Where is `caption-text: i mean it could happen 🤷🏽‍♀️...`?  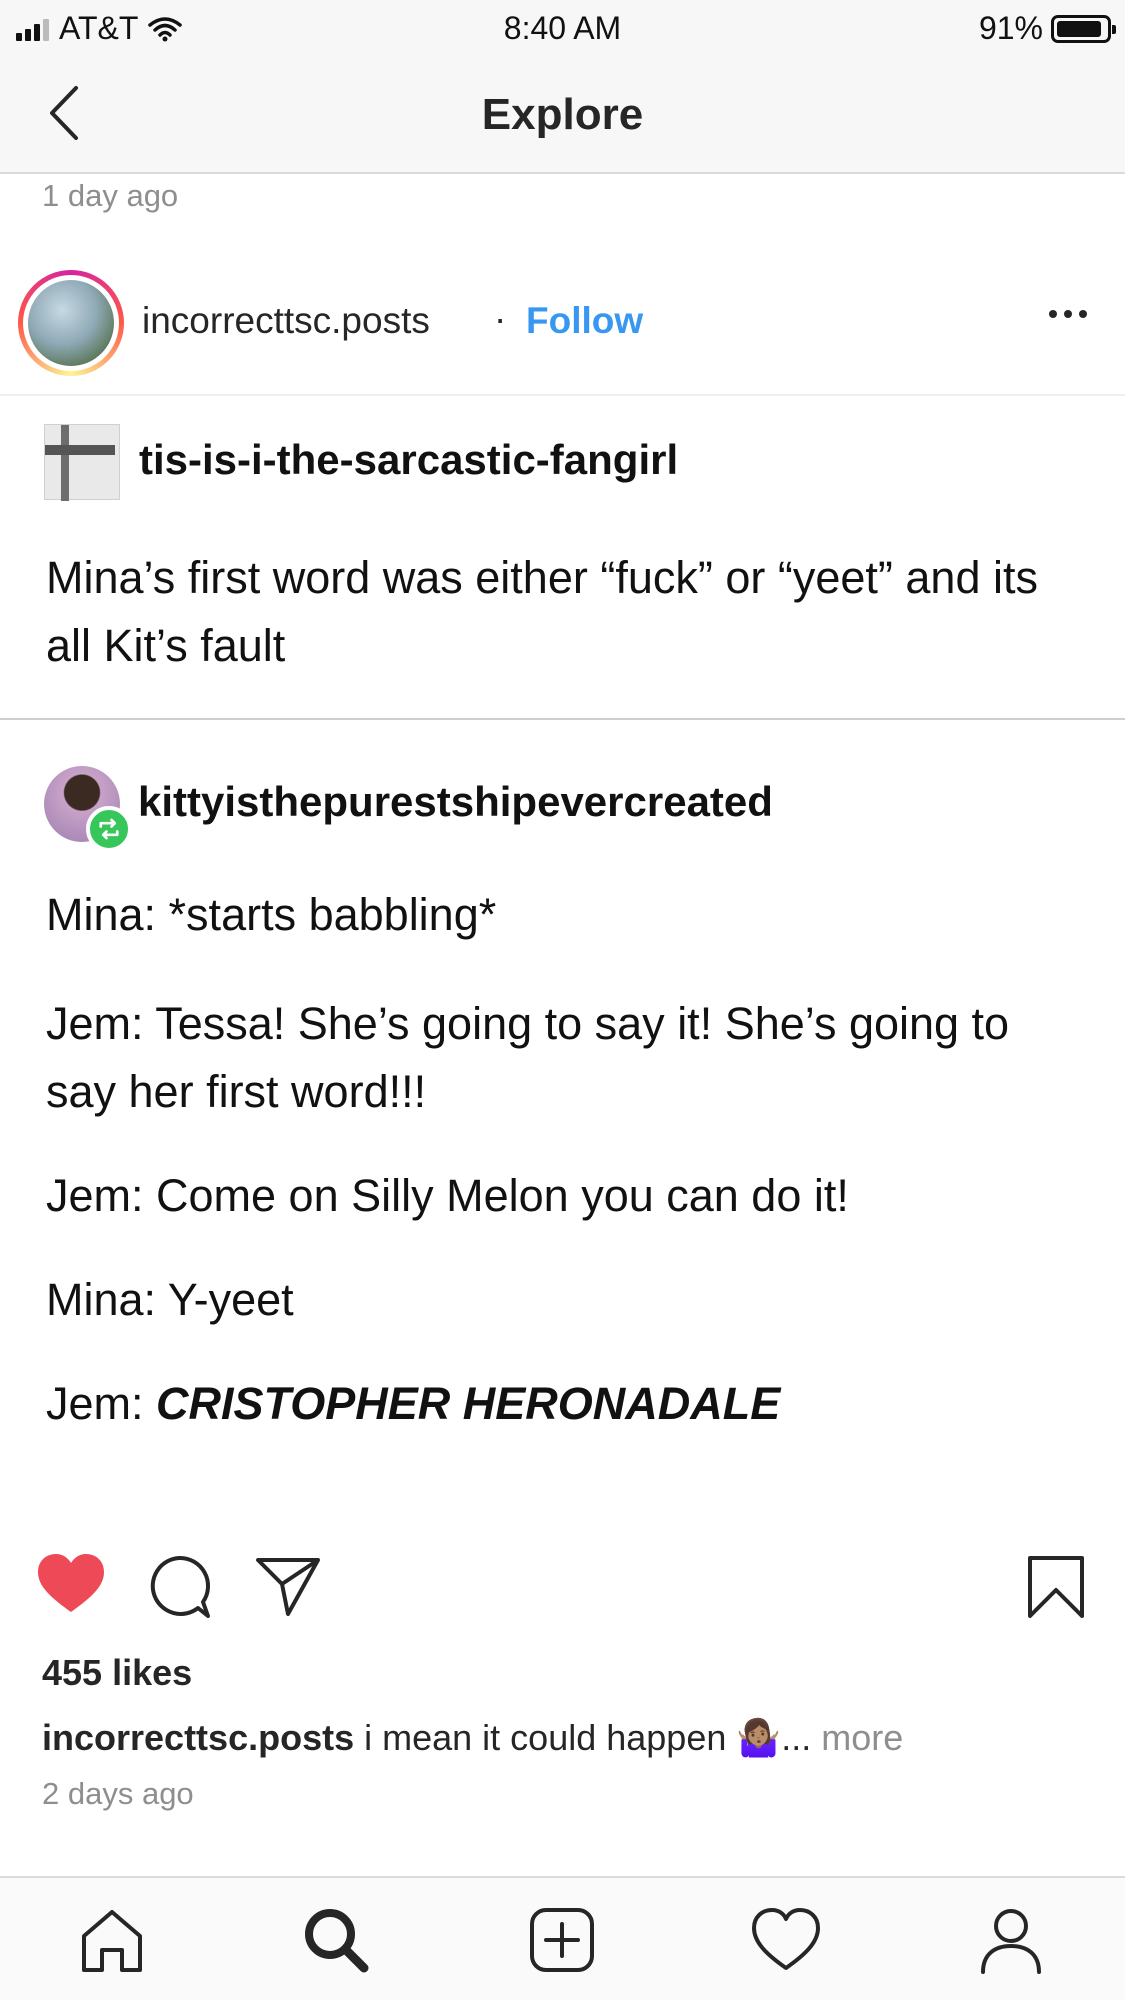
caption-text: i mean it could happen 🤷🏽‍♀️... is located at coordinates (588, 1737).